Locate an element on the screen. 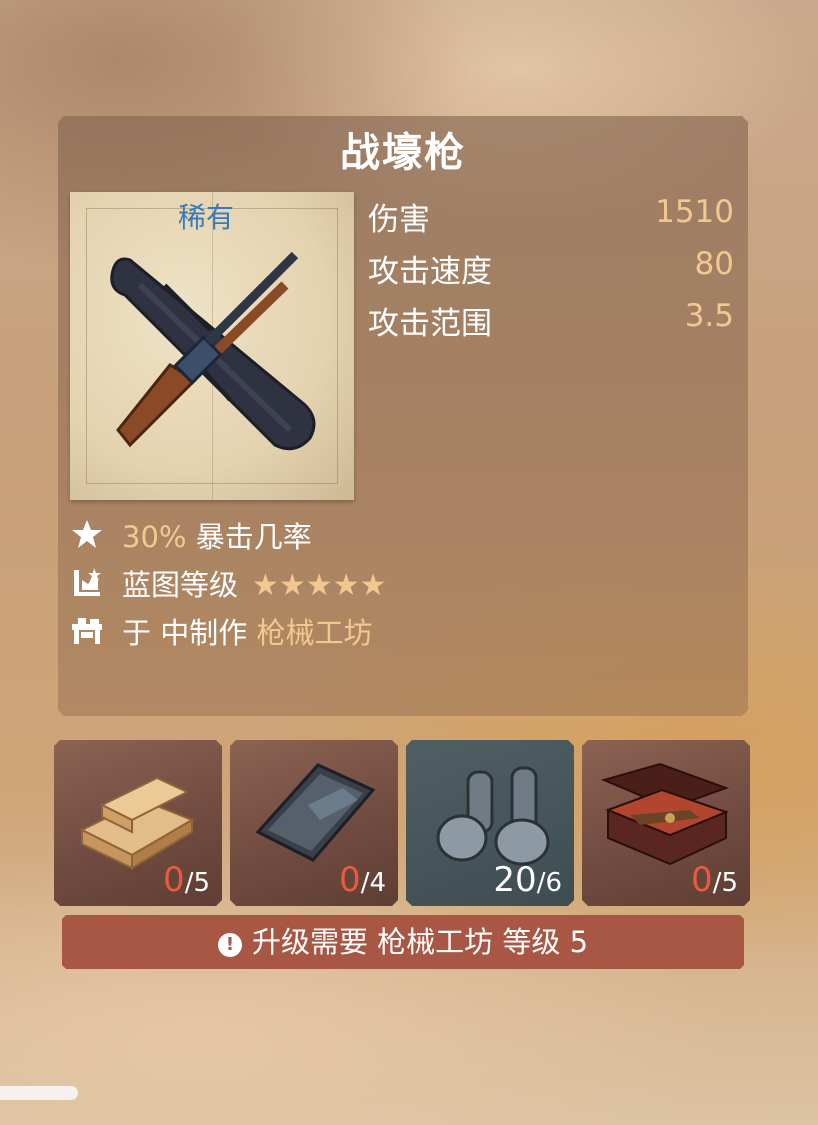 Image resolution: width=818 pixels, height=1125 pixels. material-slot-rivets: 20/6 is located at coordinates (490, 823).